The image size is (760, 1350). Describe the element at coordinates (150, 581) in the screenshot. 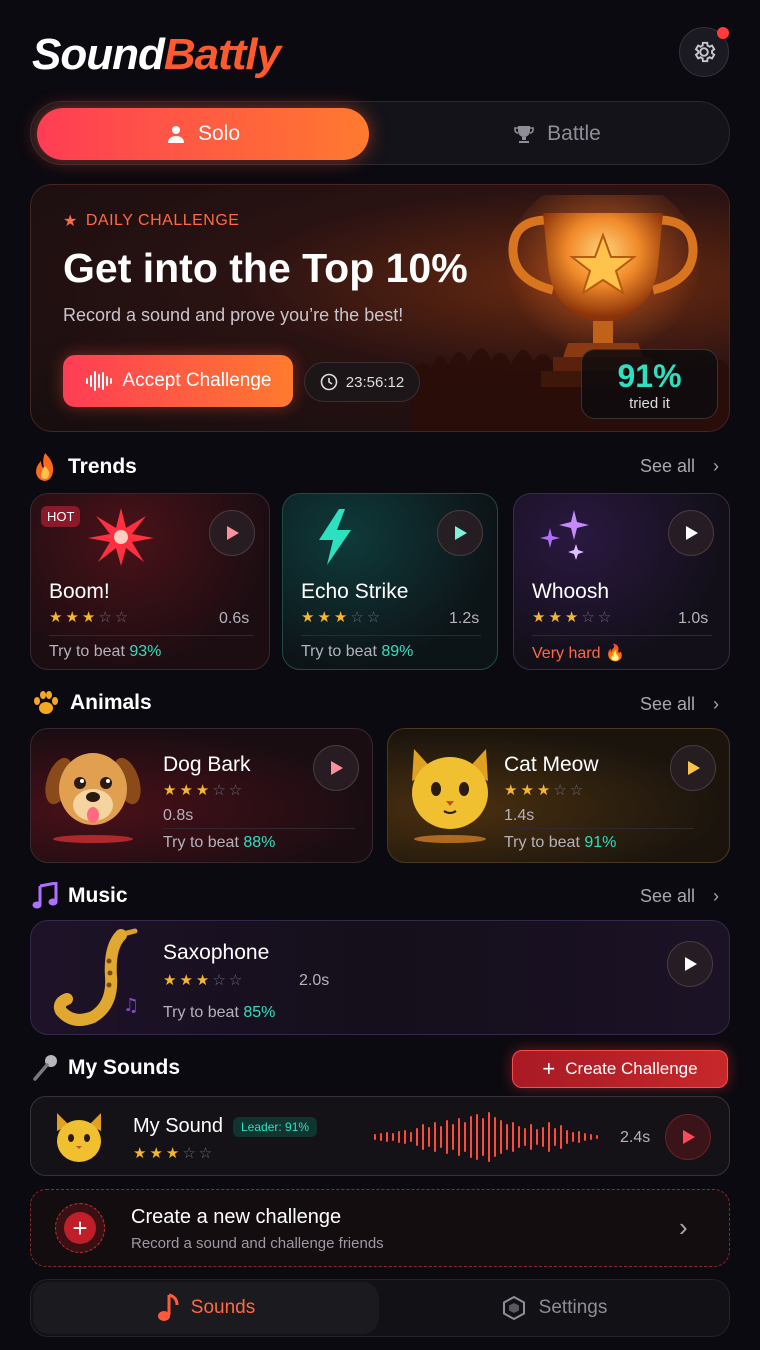

I see `trend-card-boom: HOT Boom! ★★★☆☆ 0.6s Try to beat 93%` at that location.